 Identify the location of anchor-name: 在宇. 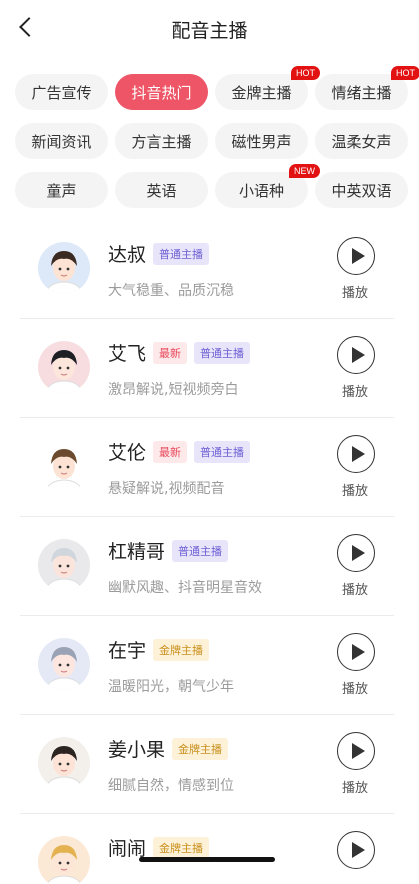
(127, 651).